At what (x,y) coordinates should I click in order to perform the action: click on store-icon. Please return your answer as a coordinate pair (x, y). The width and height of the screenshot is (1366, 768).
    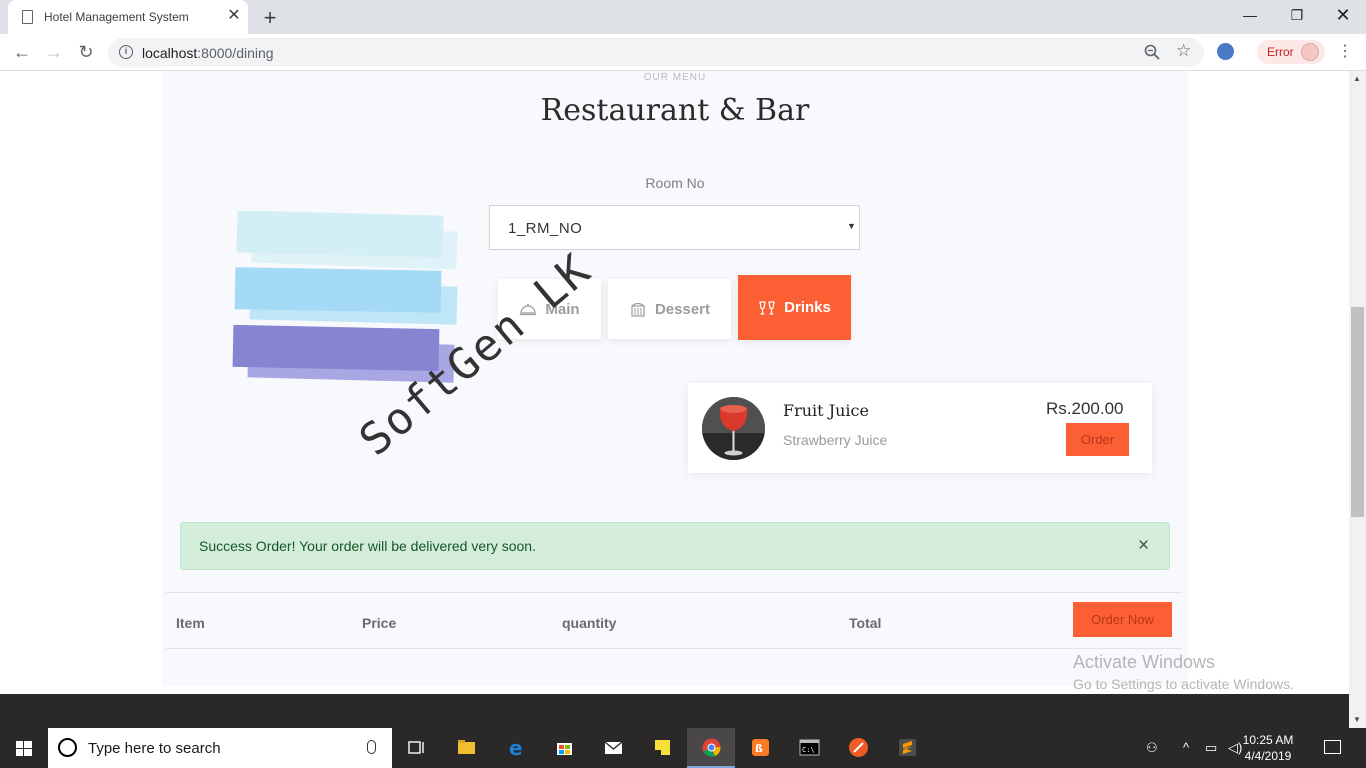
    Looking at the image, I should click on (564, 748).